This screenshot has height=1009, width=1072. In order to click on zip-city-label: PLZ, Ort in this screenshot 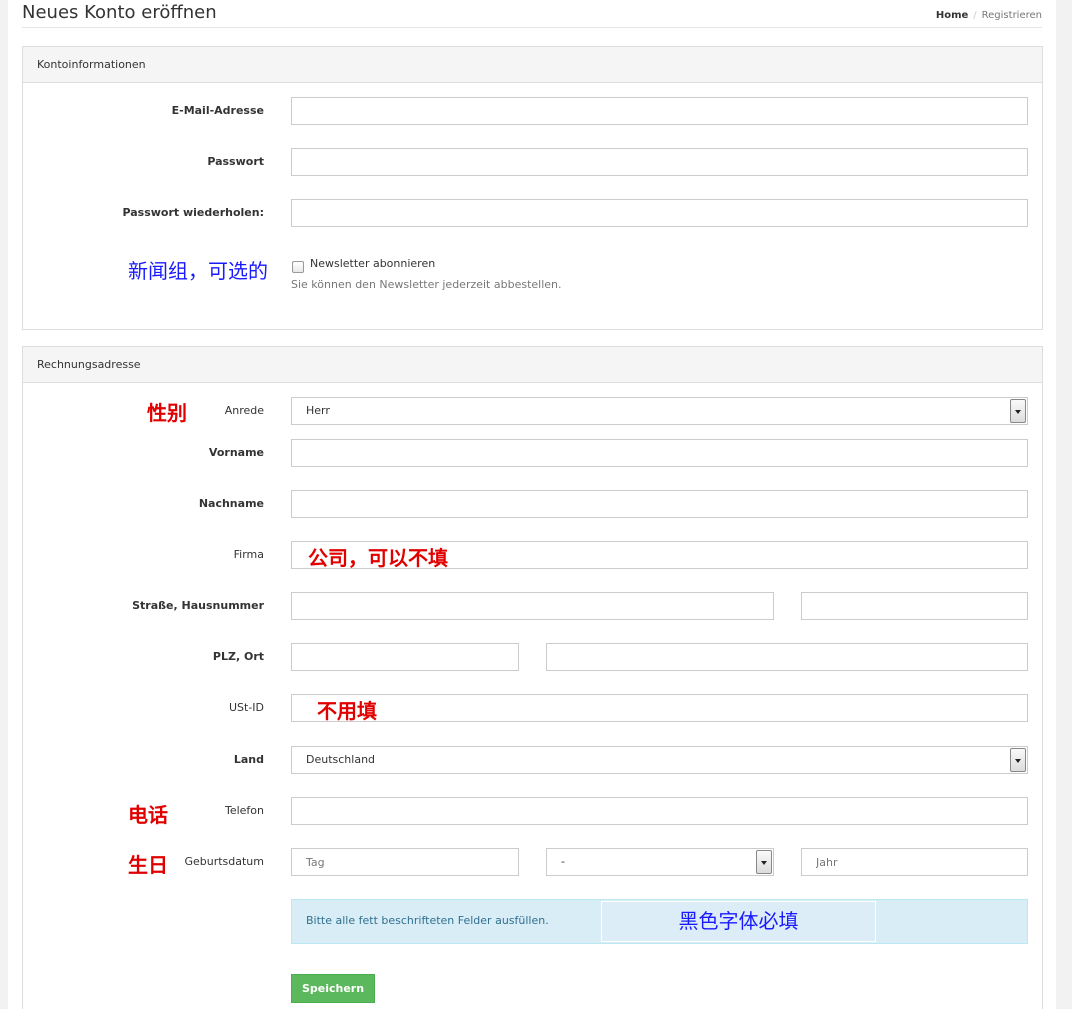, I will do `click(238, 656)`.